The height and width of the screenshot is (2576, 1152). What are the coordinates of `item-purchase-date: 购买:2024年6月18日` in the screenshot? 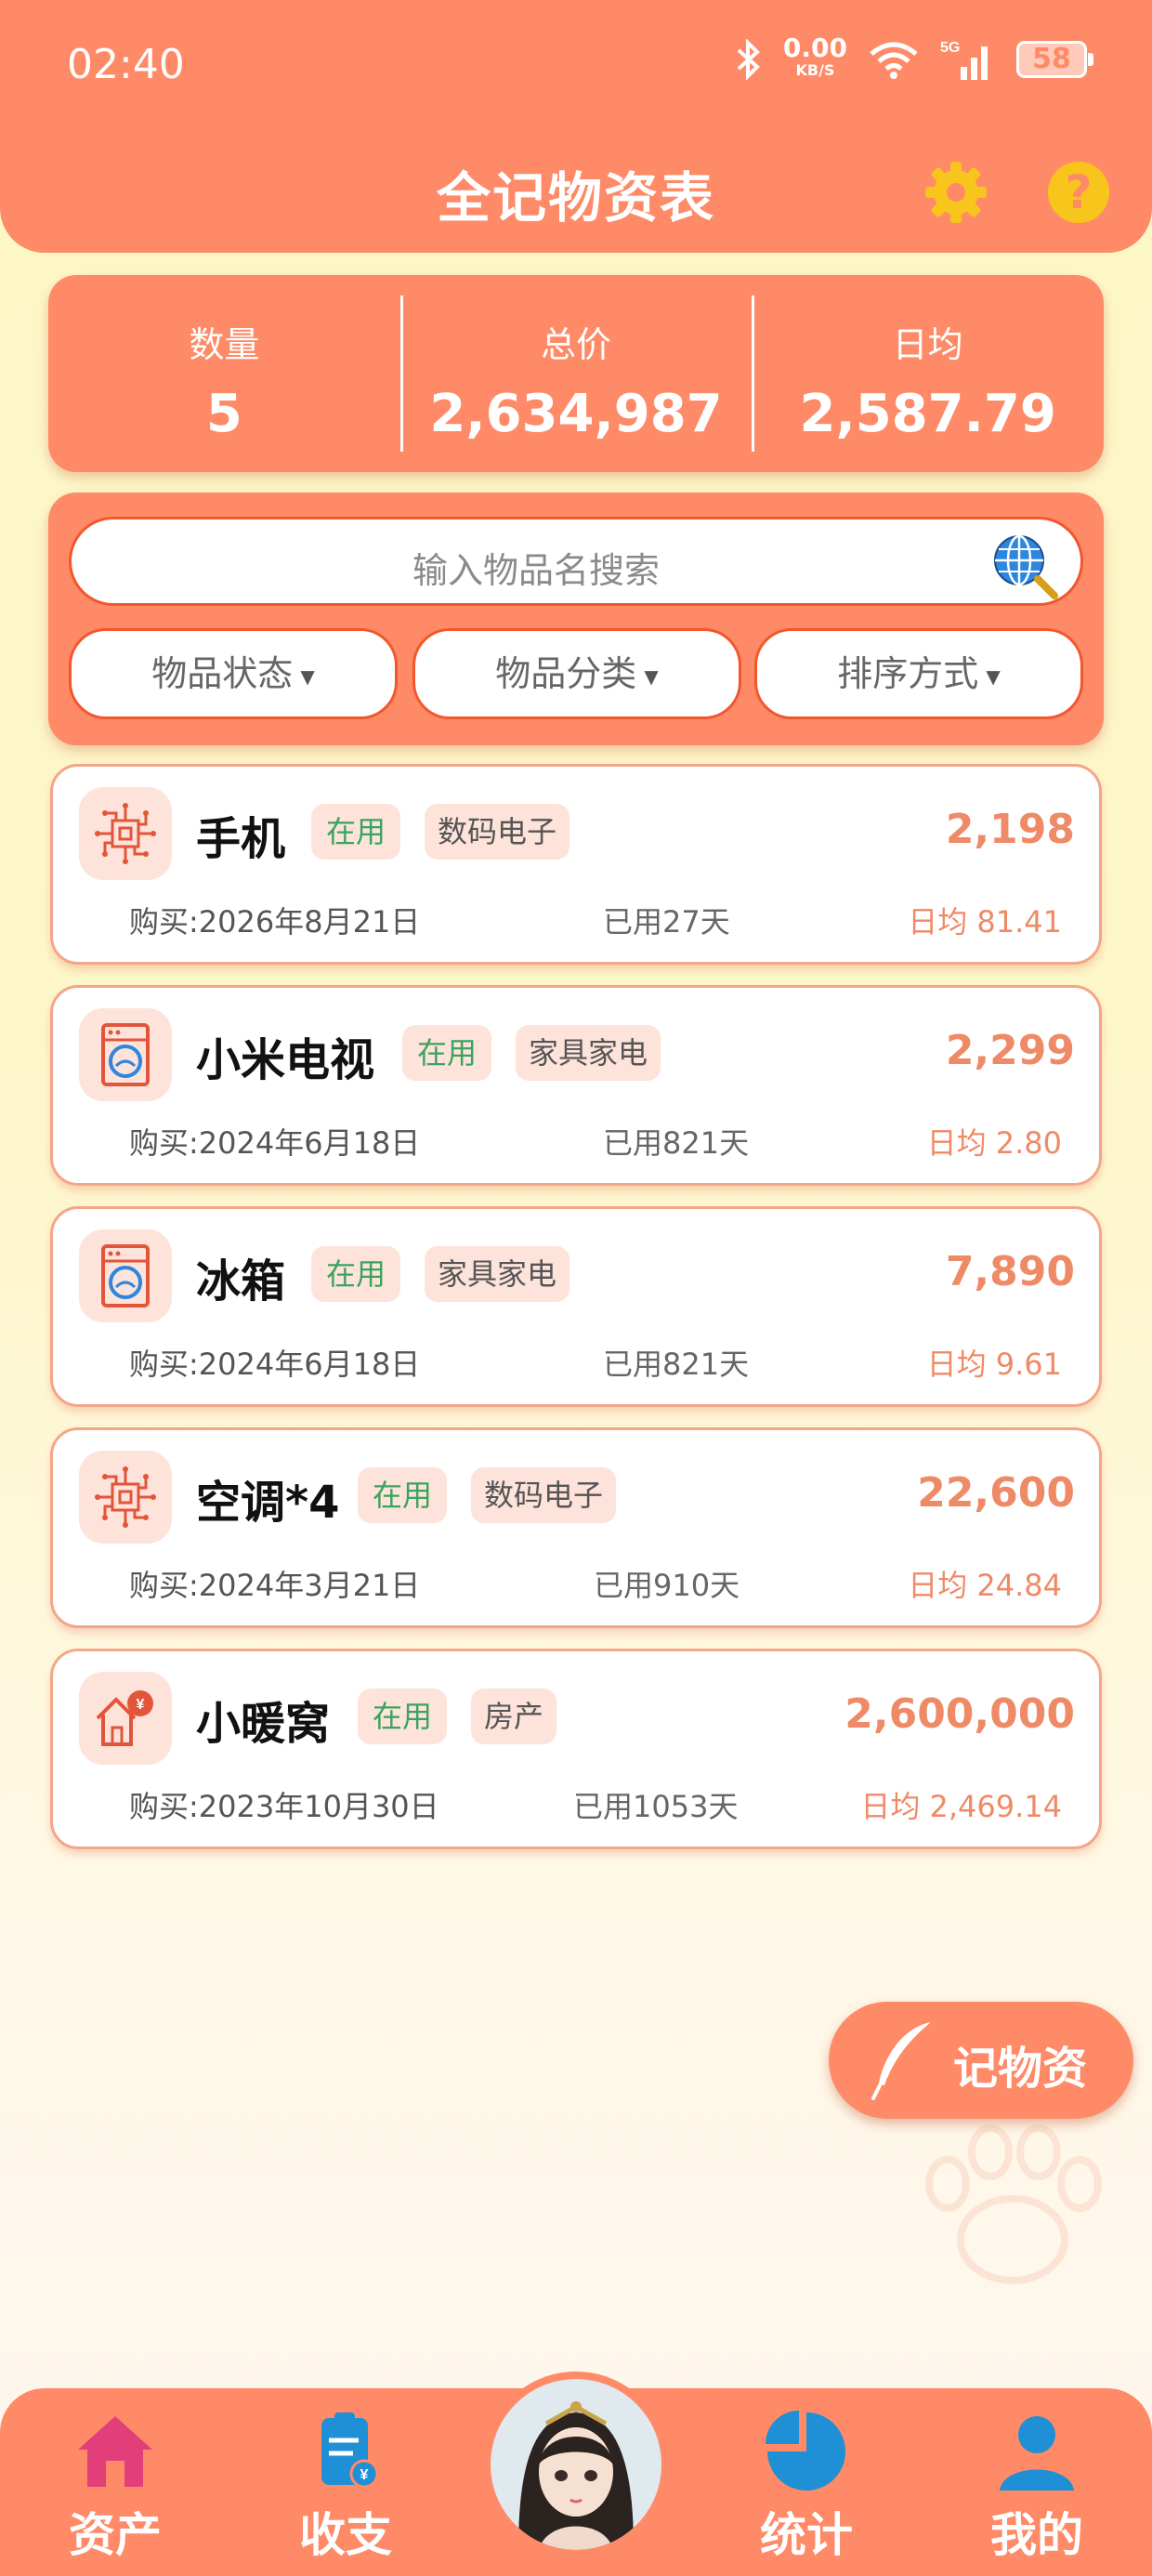 It's located at (275, 1143).